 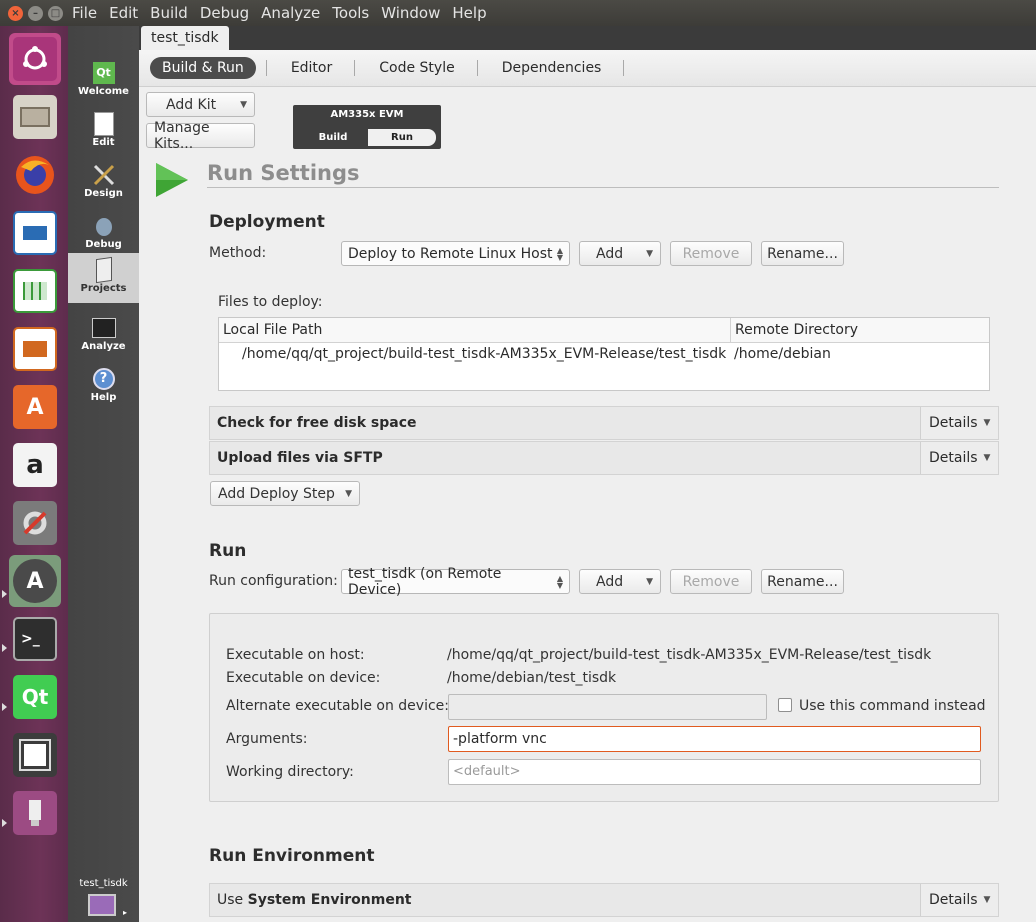 What do you see at coordinates (35, 755) in the screenshot?
I see `floppy-icon` at bounding box center [35, 755].